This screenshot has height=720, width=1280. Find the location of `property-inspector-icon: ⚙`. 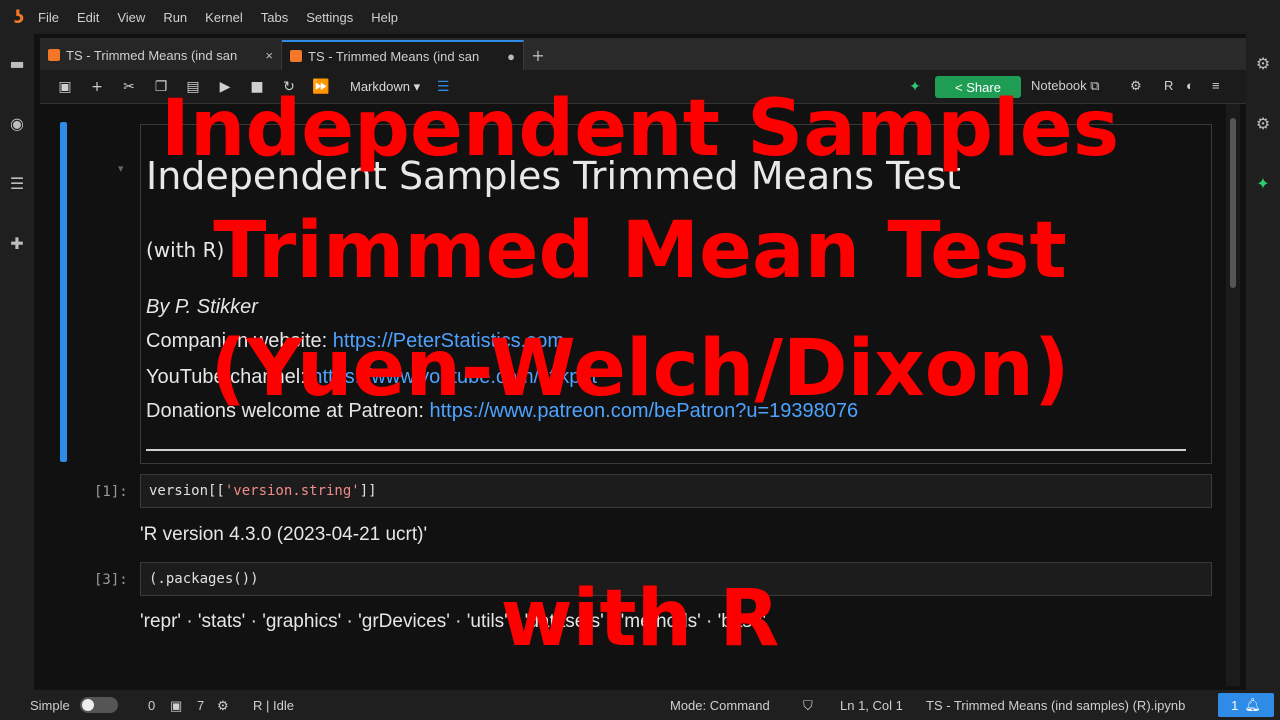

property-inspector-icon: ⚙ is located at coordinates (1263, 63).